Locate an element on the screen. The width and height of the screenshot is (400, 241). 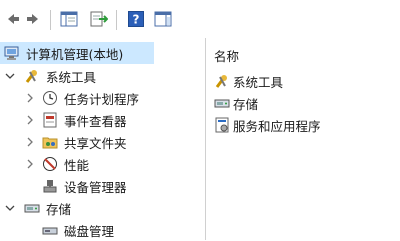
forward-button is located at coordinates (34, 19).